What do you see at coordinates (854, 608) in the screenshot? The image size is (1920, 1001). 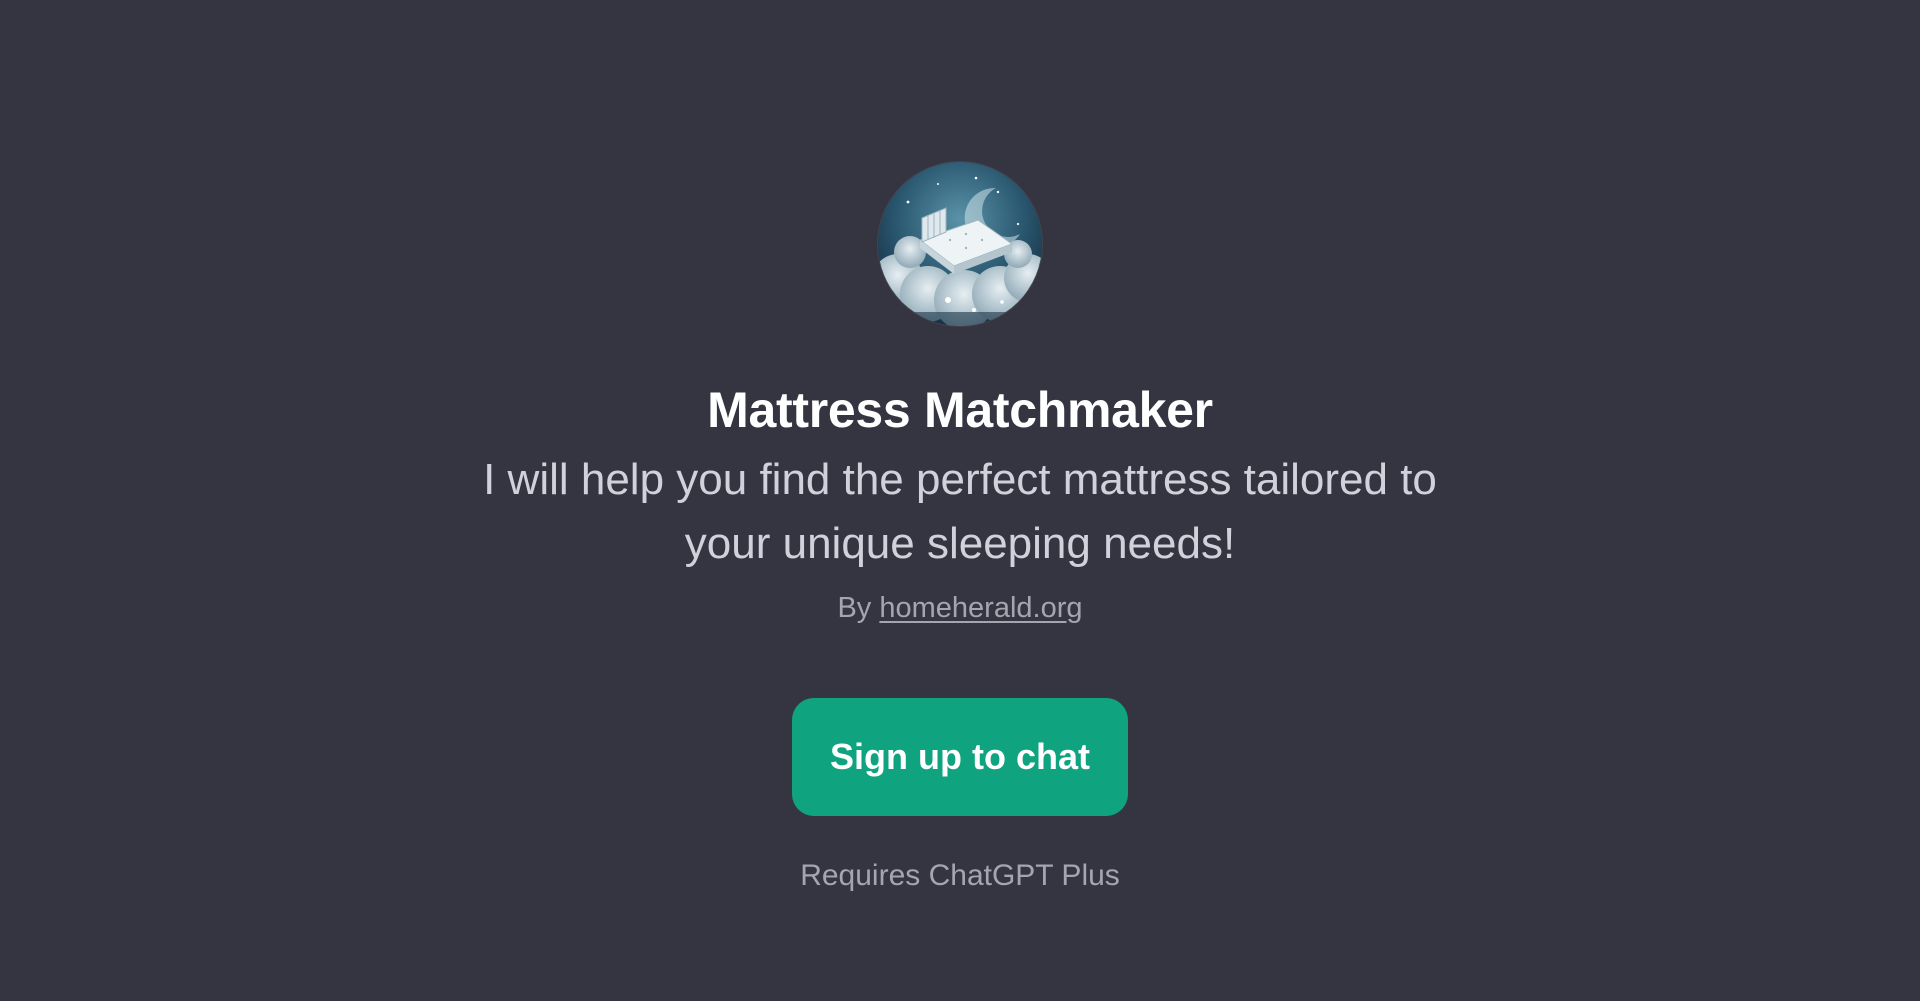 I see `byline-prefix: By` at bounding box center [854, 608].